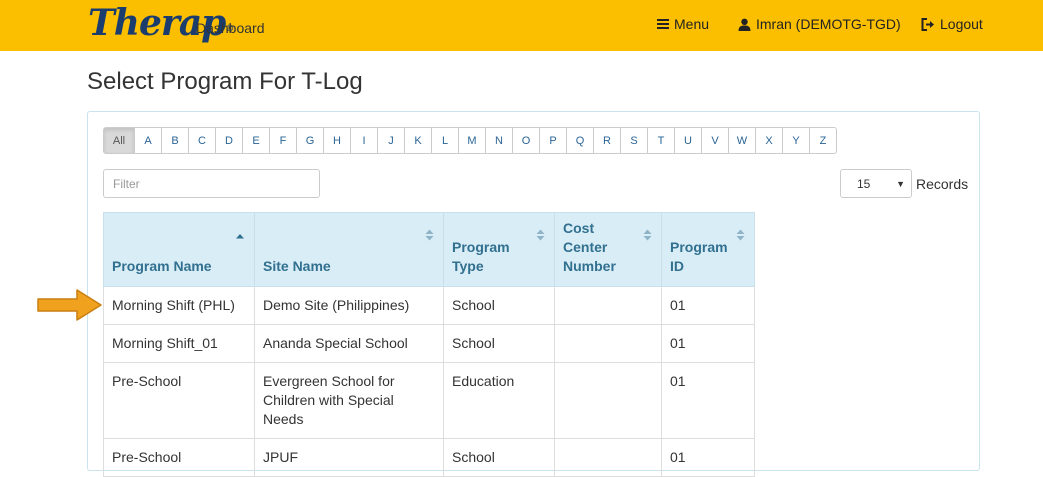 The width and height of the screenshot is (1043, 477). I want to click on col-header-cost-center-number: Cost Center Number, so click(608, 249).